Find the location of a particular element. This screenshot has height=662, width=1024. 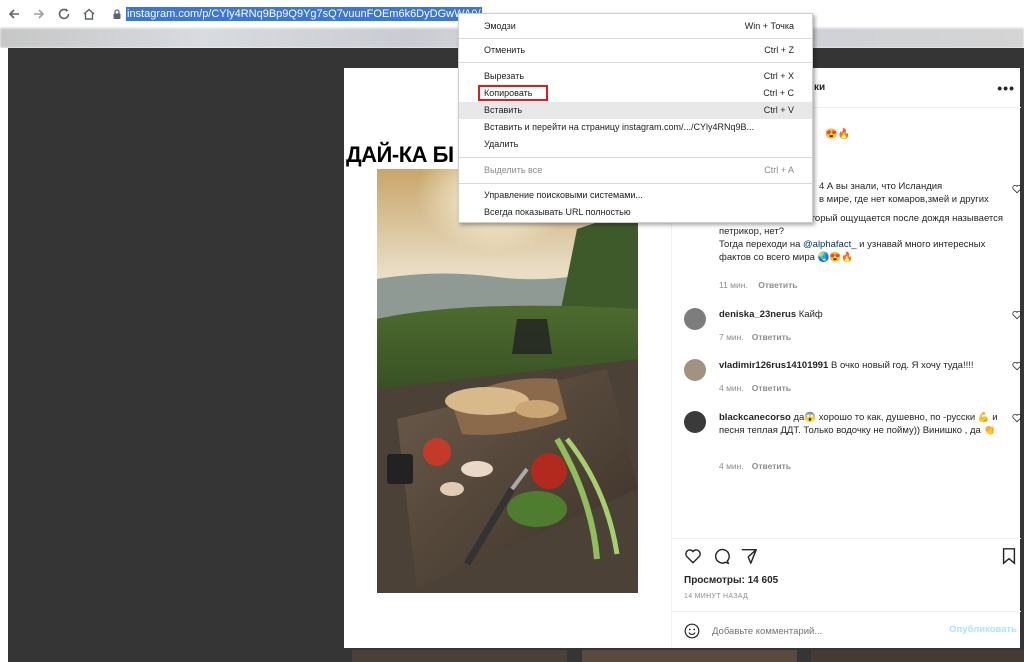

menu-item-label: Выделить все is located at coordinates (513, 170).